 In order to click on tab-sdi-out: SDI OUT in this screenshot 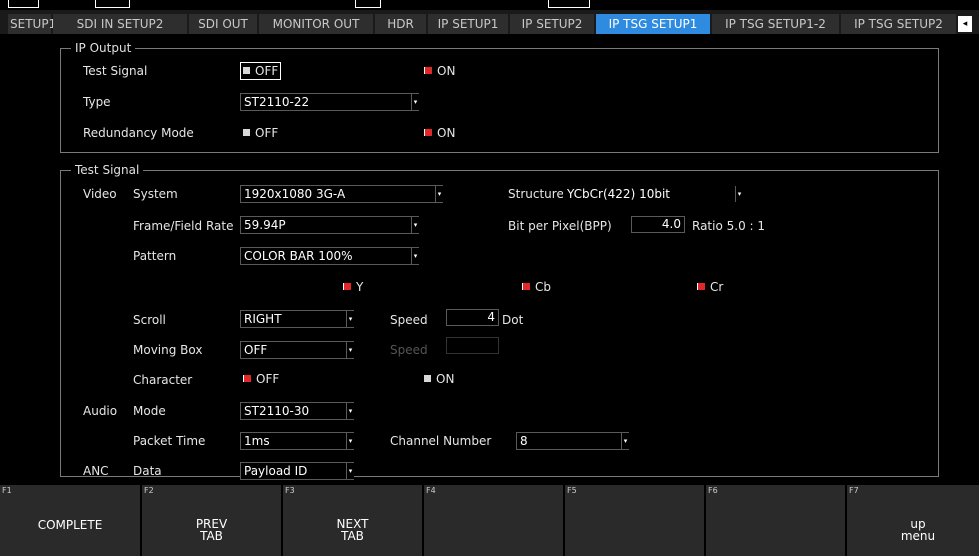, I will do `click(223, 24)`.